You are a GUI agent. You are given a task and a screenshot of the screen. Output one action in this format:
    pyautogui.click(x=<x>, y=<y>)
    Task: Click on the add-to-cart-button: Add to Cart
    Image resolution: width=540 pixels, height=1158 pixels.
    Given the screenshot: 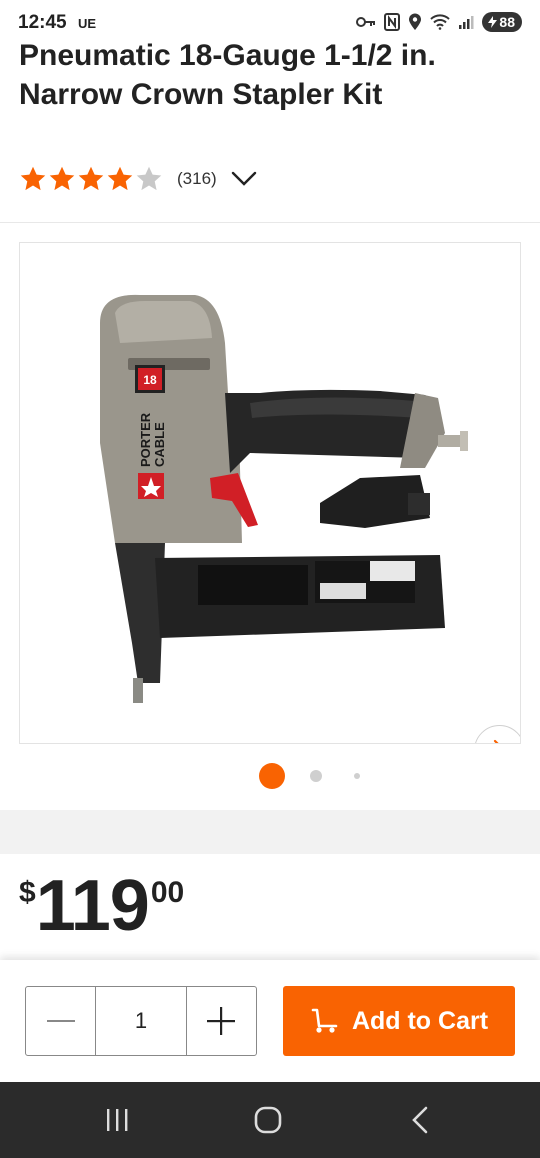 What is the action you would take?
    pyautogui.click(x=399, y=1021)
    